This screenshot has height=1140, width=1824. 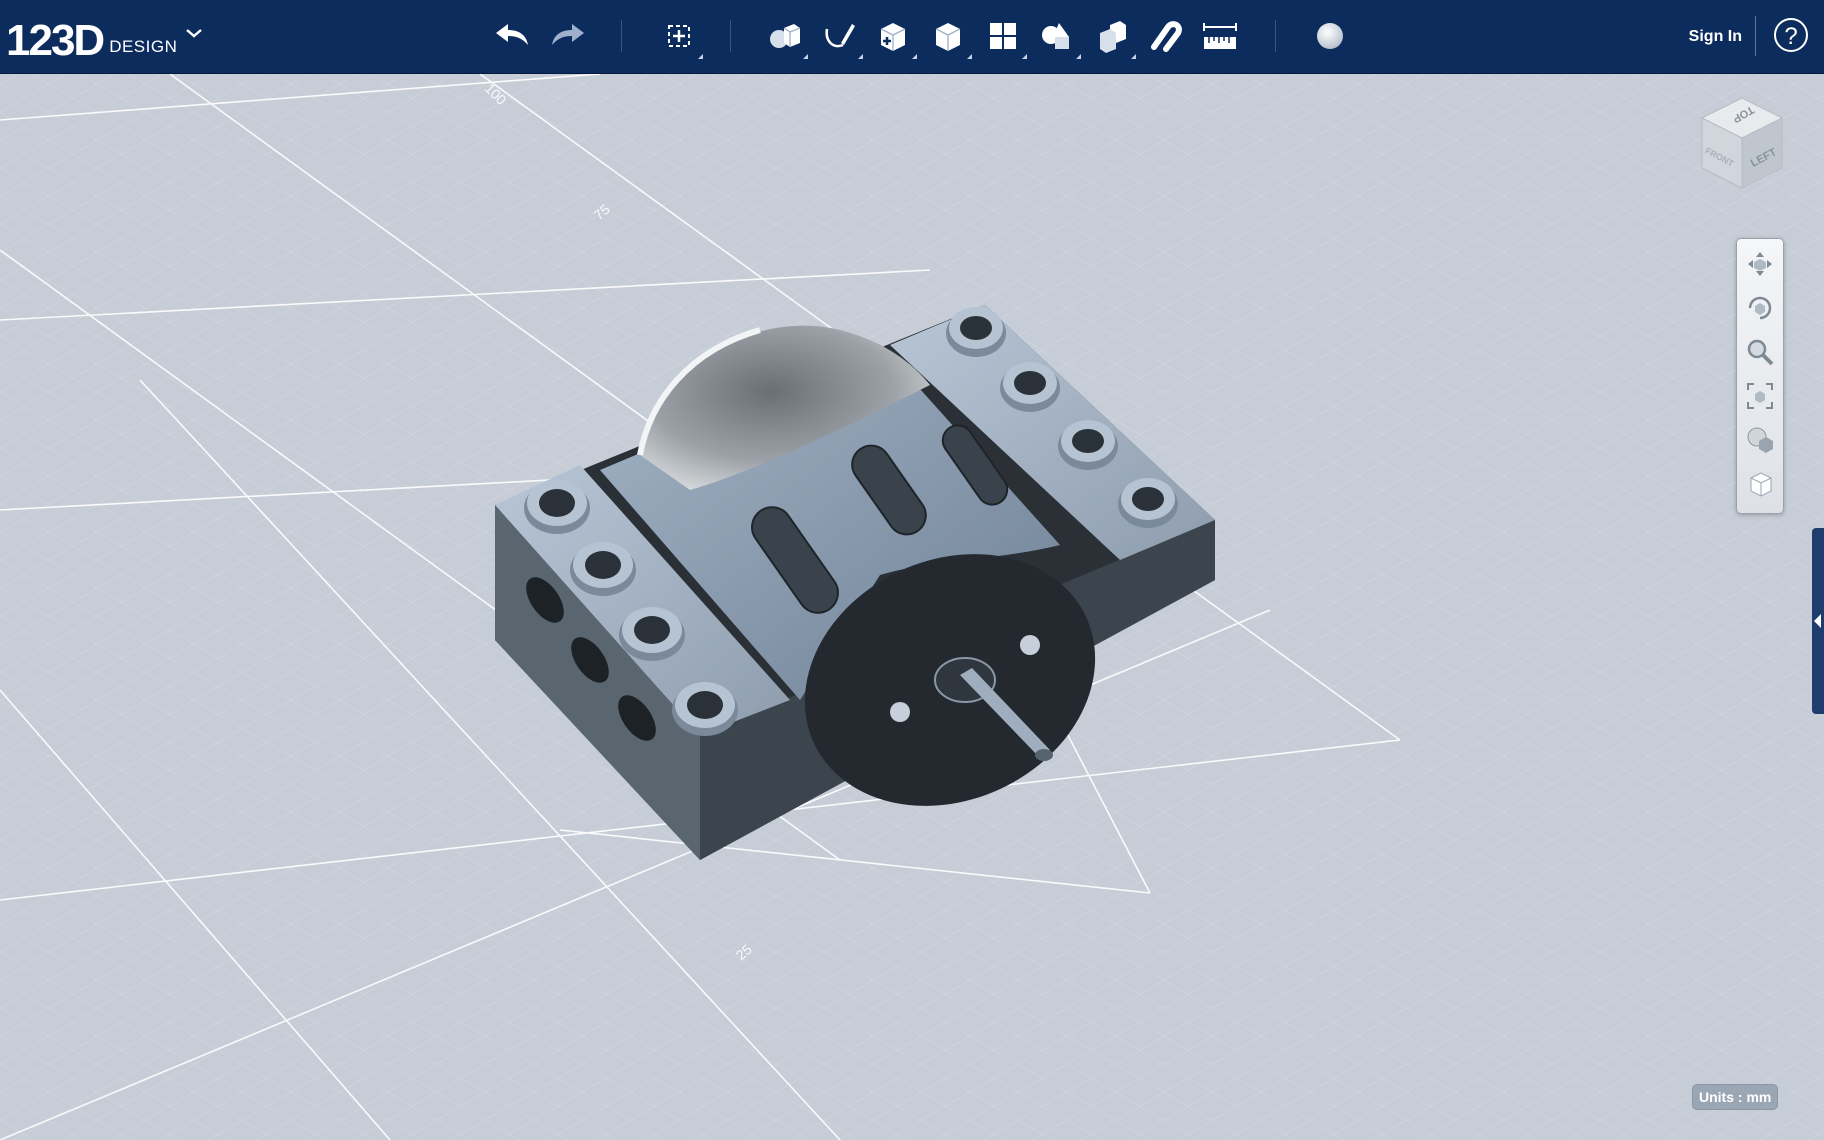 I want to click on view-mode-button, so click(x=1760, y=440).